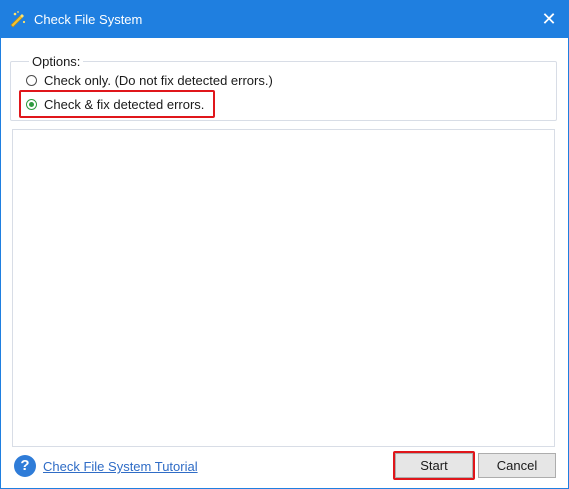 This screenshot has width=569, height=489. What do you see at coordinates (117, 104) in the screenshot?
I see `highlight-box-option` at bounding box center [117, 104].